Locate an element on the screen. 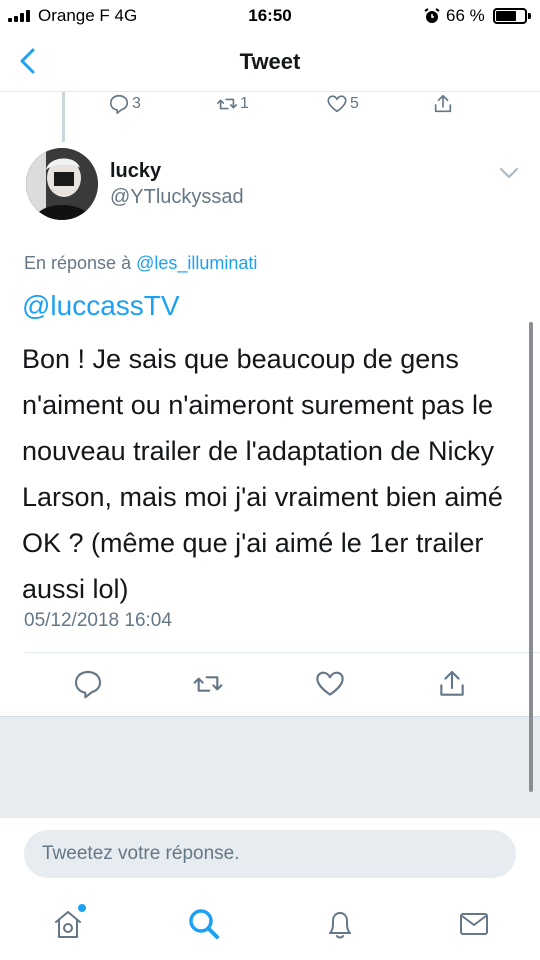  like-button is located at coordinates (330, 684).